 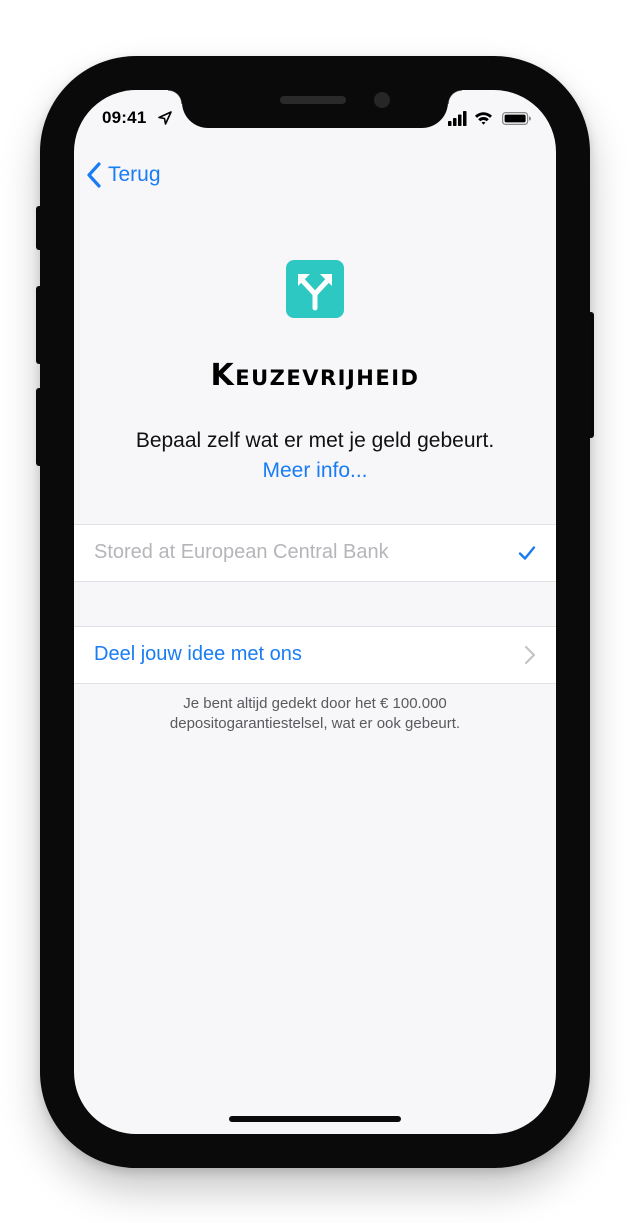 I want to click on back-button: Terug, so click(x=123, y=175).